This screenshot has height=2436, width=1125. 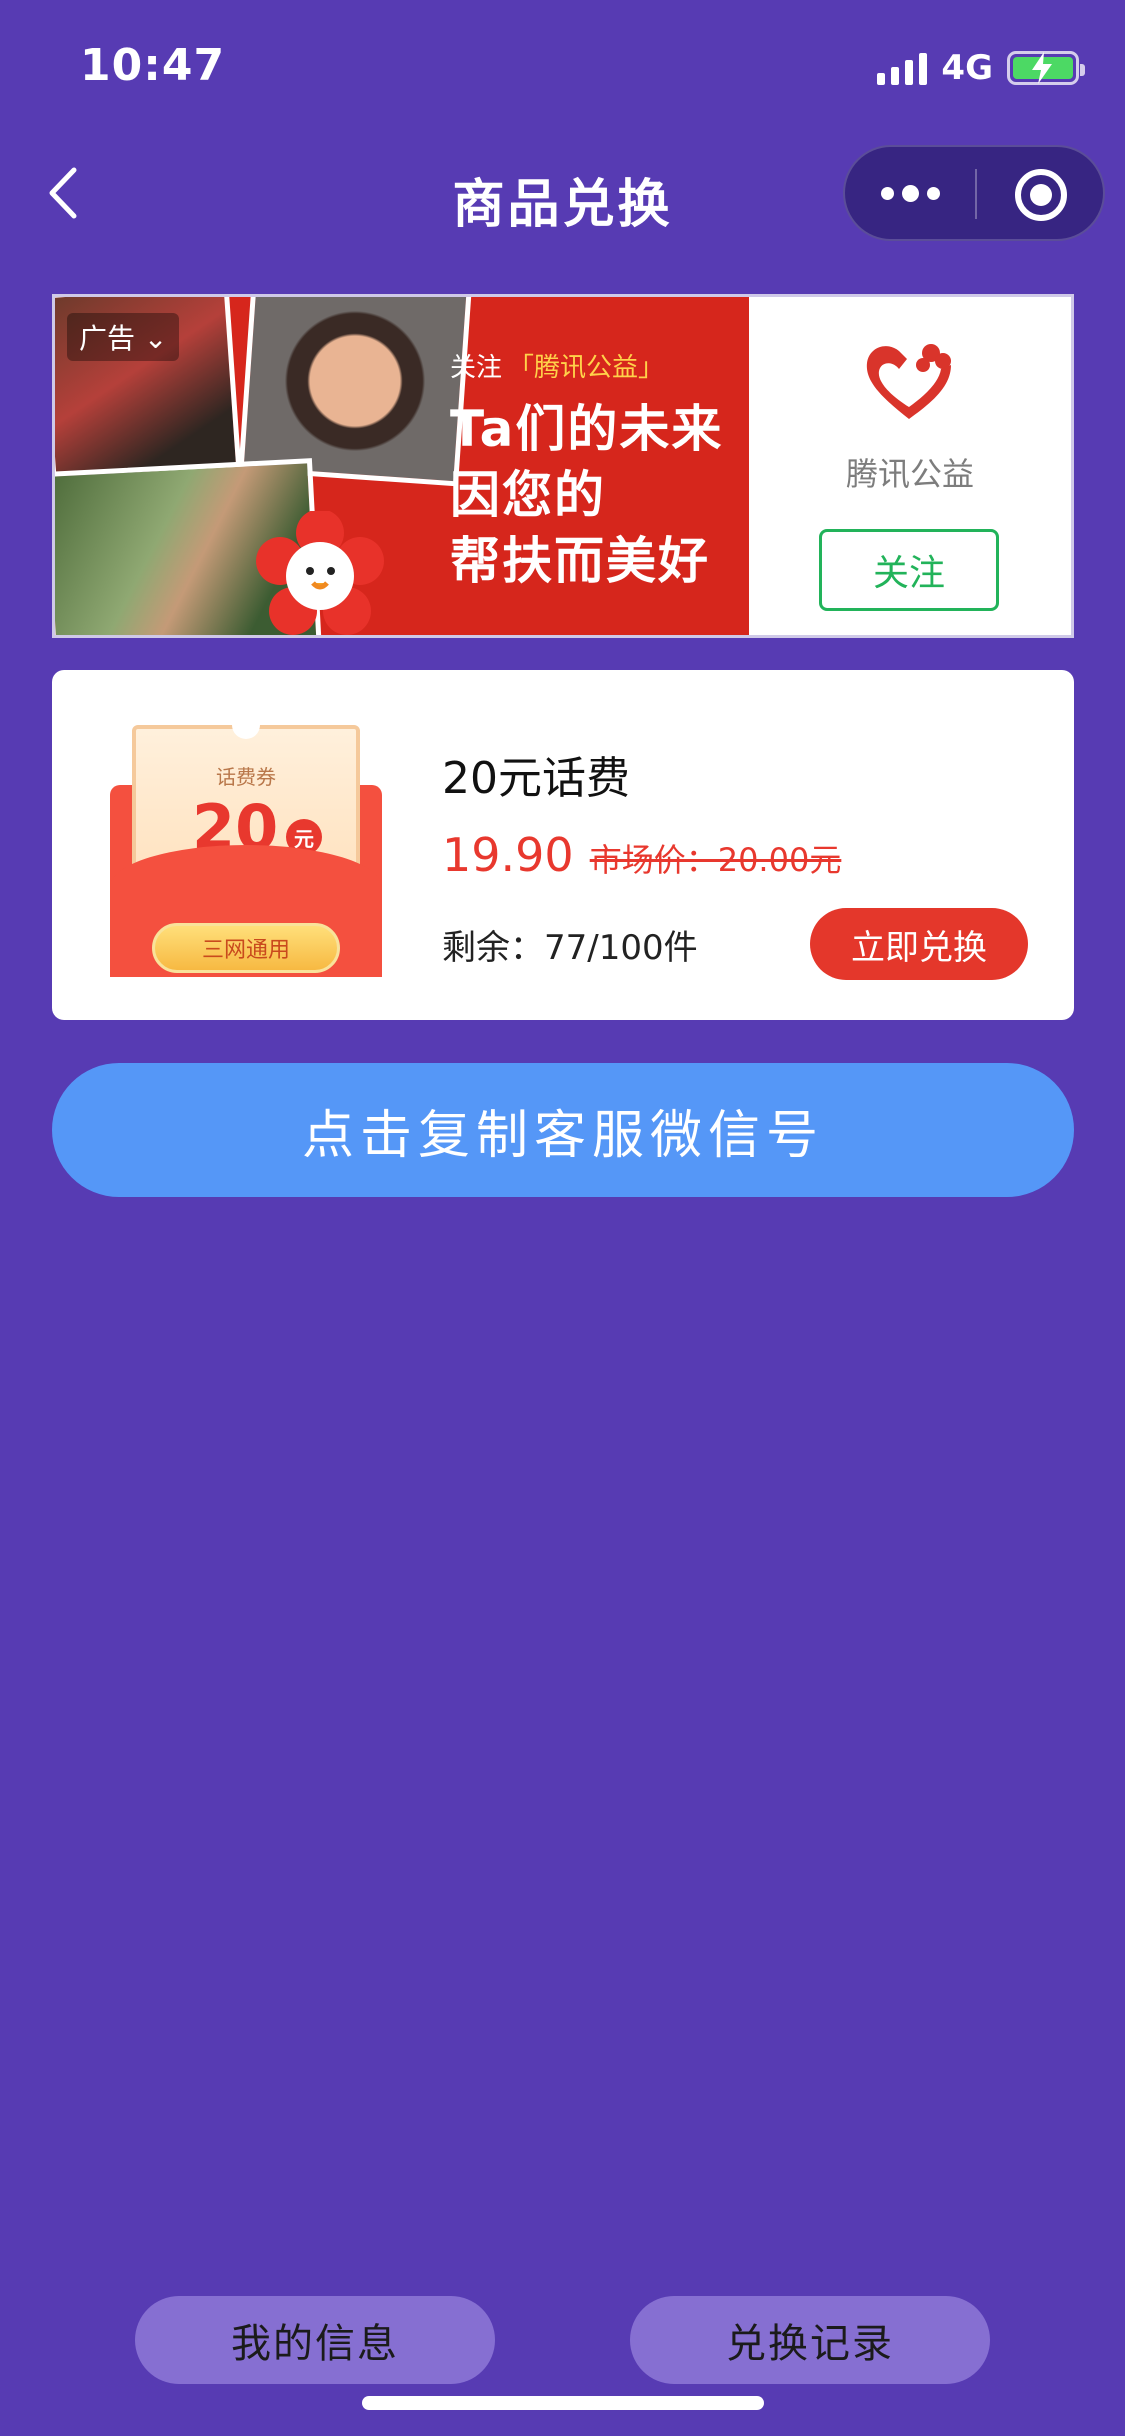 What do you see at coordinates (909, 570) in the screenshot?
I see `follow-button: 关注` at bounding box center [909, 570].